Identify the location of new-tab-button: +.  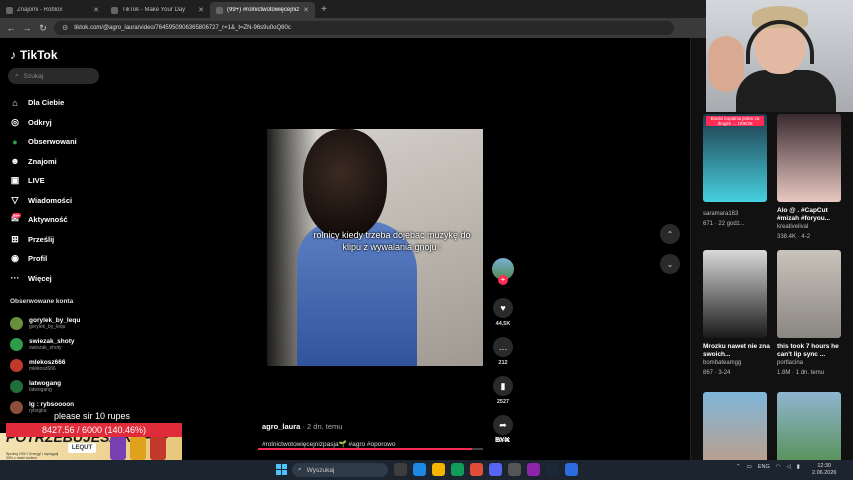
(324, 9).